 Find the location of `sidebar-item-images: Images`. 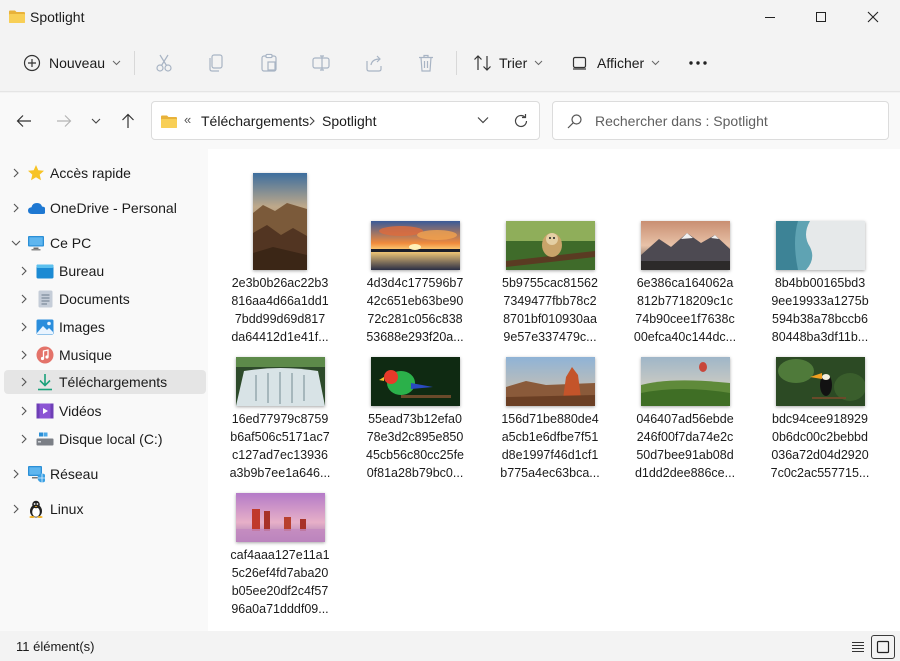

sidebar-item-images: Images is located at coordinates (105, 327).